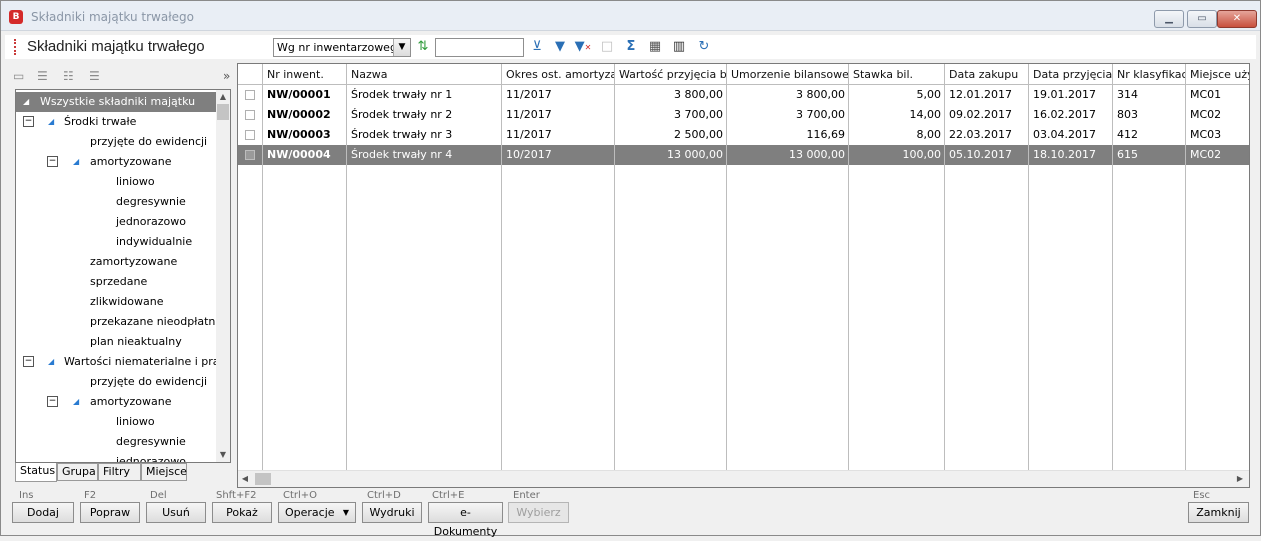 The width and height of the screenshot is (1261, 541). Describe the element at coordinates (71, 76) in the screenshot. I see `tree-collapse-icon: ☷` at that location.